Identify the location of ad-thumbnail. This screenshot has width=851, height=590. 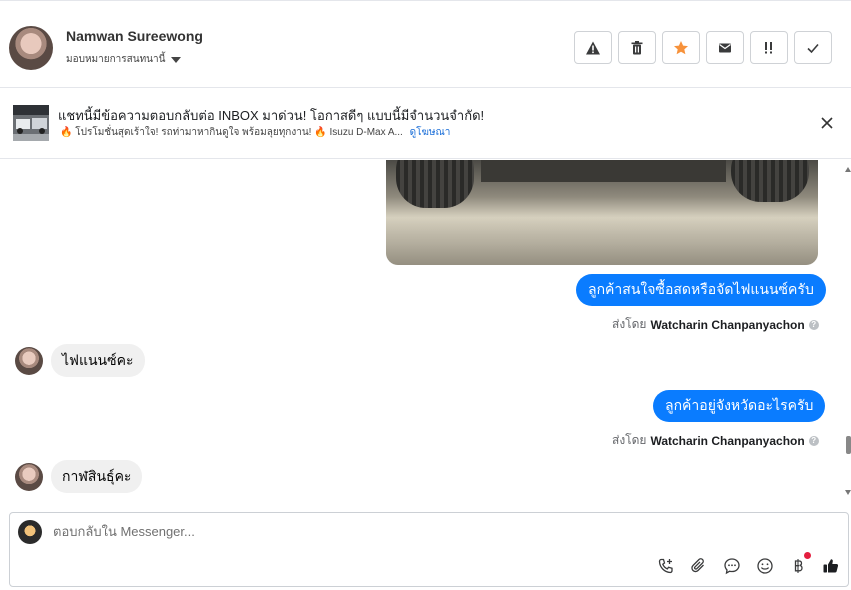
(31, 123).